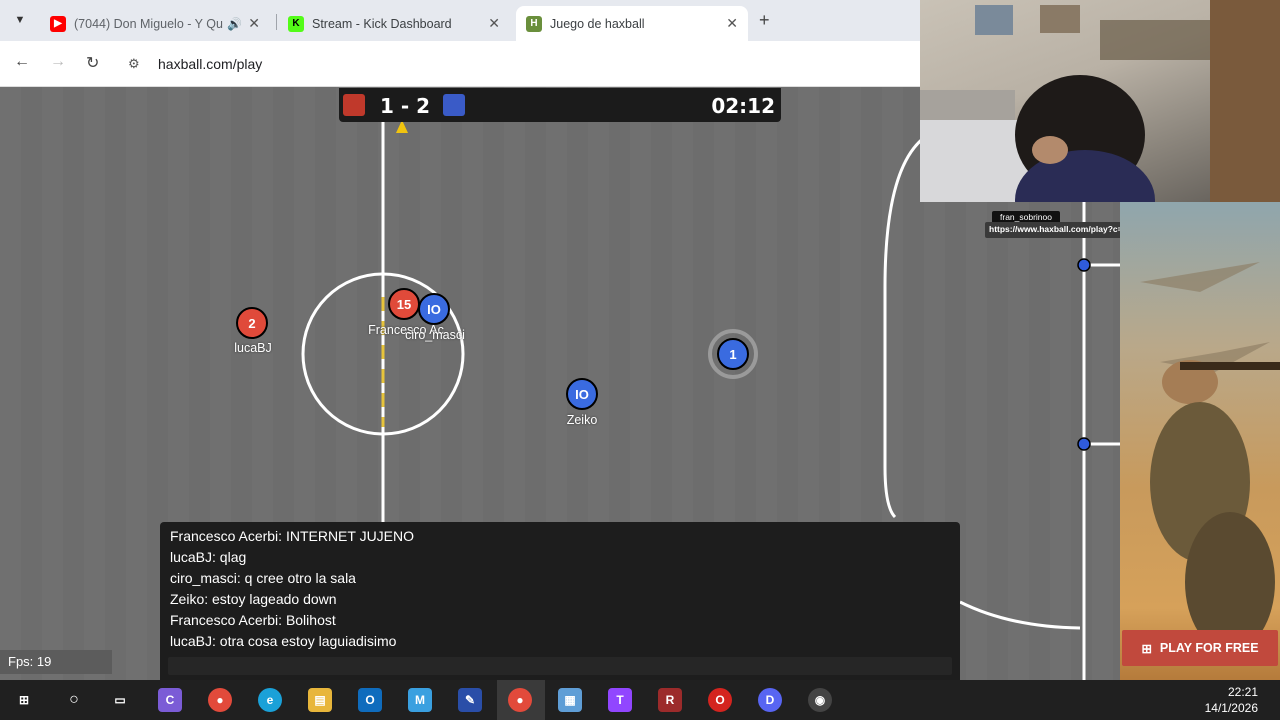 Image resolution: width=1280 pixels, height=720 pixels. What do you see at coordinates (270, 700) in the screenshot?
I see `edge-icon: e` at bounding box center [270, 700].